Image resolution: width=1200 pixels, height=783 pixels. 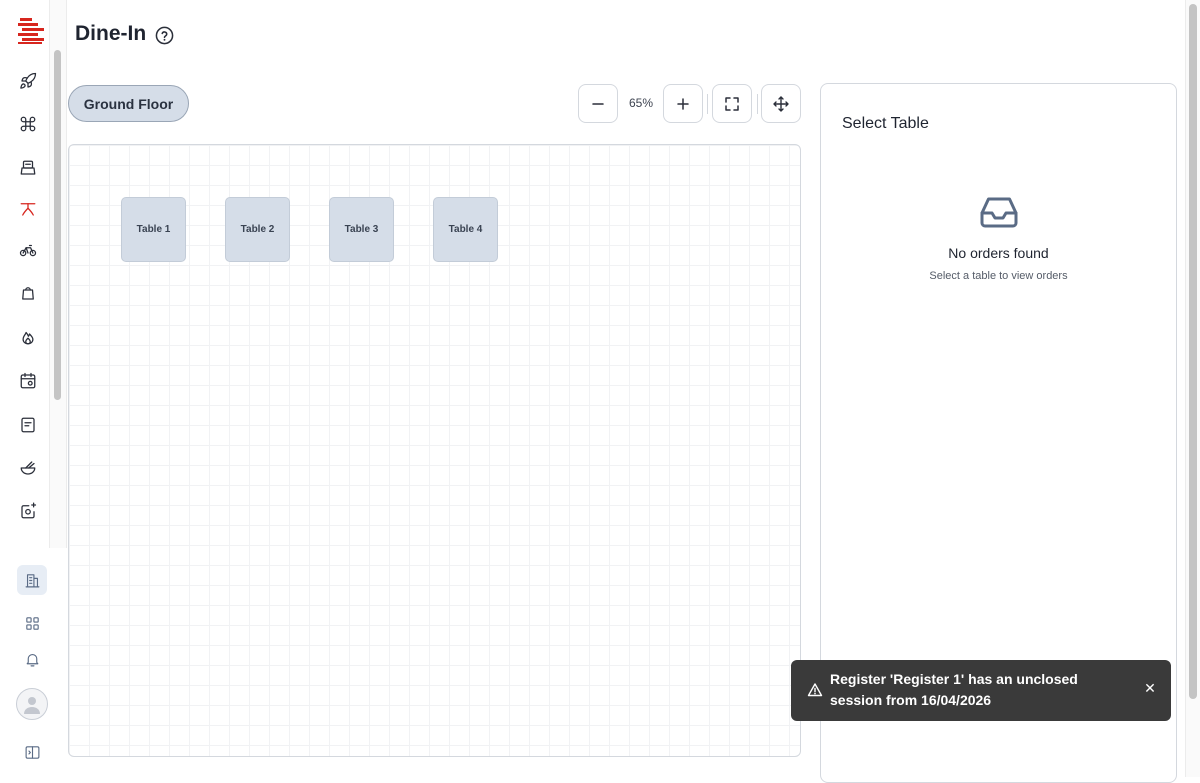 What do you see at coordinates (128, 103) in the screenshot?
I see `floor-tab-ground: Ground Floor` at bounding box center [128, 103].